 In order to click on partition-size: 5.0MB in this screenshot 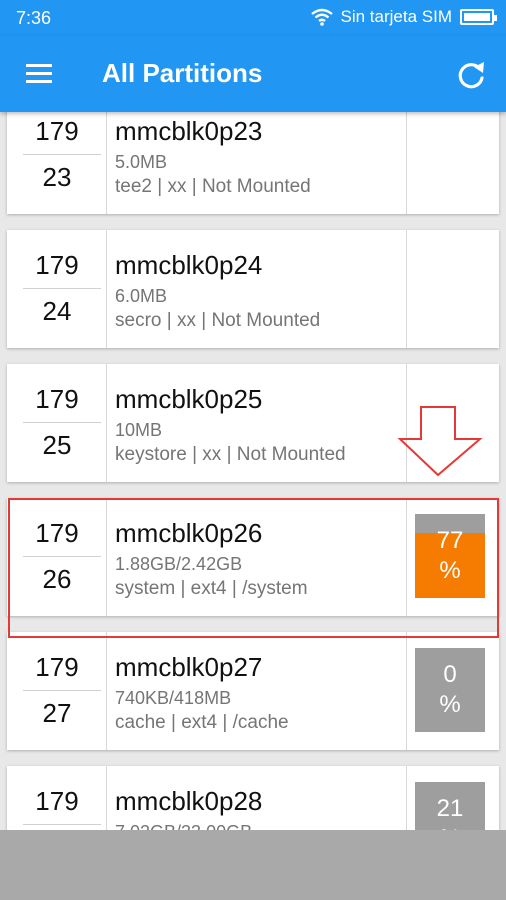, I will do `click(141, 162)`.